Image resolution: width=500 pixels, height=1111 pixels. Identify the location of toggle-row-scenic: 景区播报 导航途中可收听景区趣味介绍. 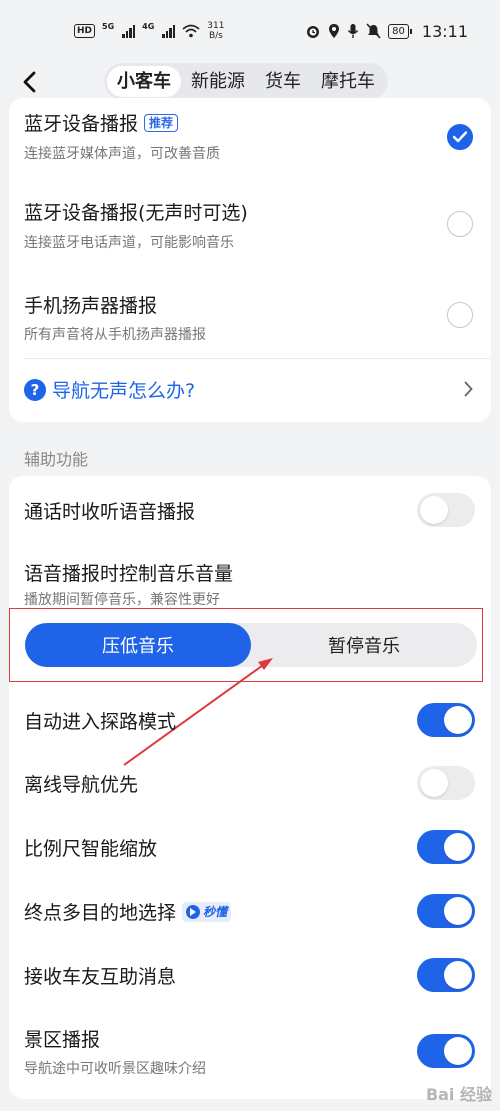
(250, 1049).